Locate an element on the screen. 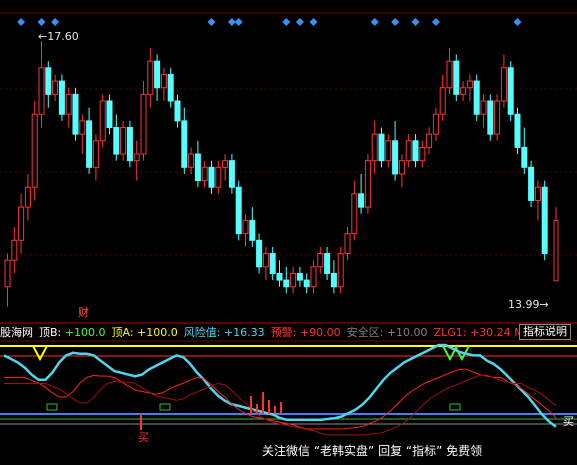 Image resolution: width=577 pixels, height=465 pixels. price-min-value: 13.99 is located at coordinates (524, 304).